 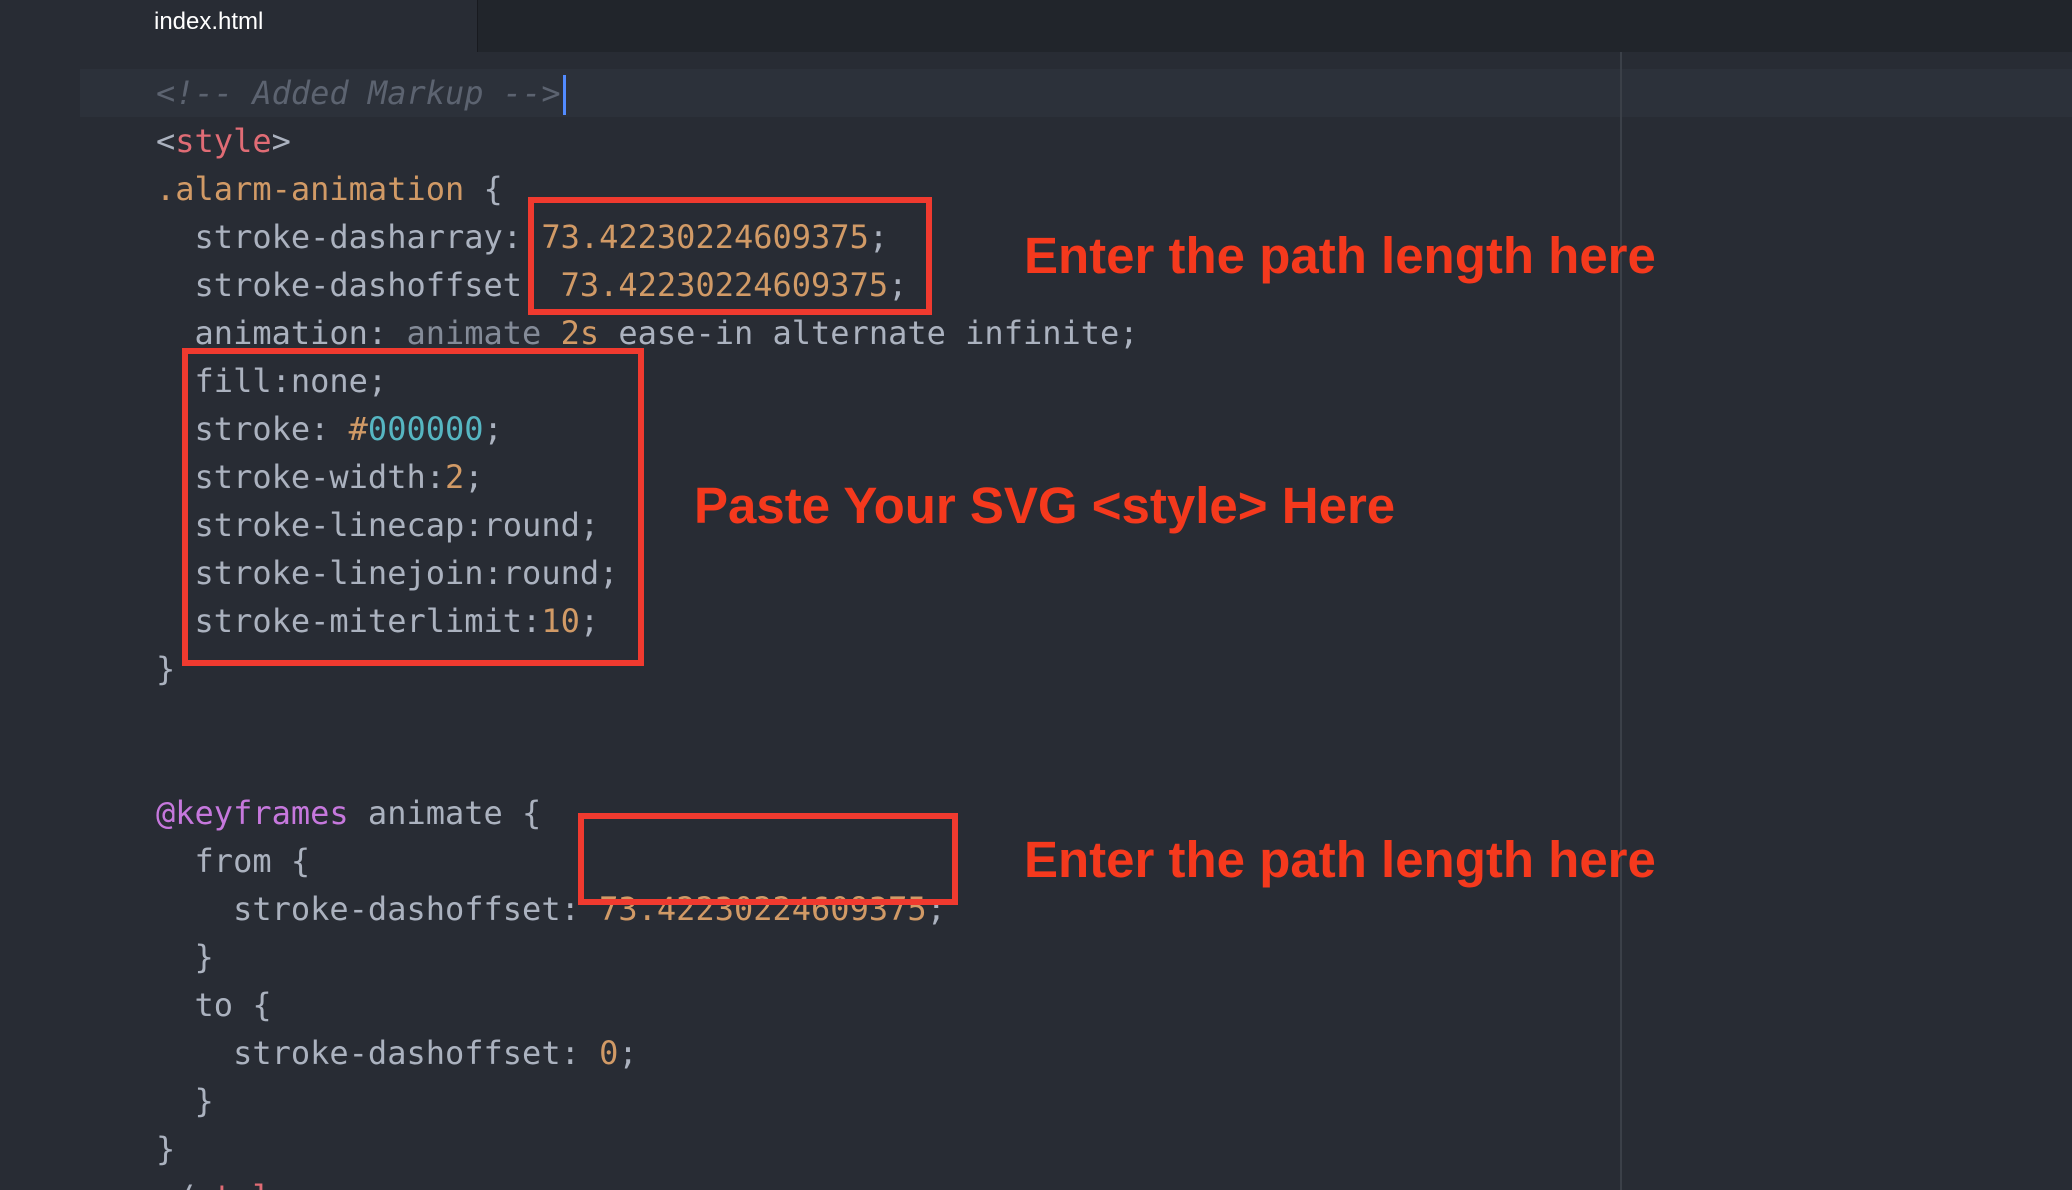 What do you see at coordinates (310, 189) in the screenshot?
I see `css-selector: .alarm-animation` at bounding box center [310, 189].